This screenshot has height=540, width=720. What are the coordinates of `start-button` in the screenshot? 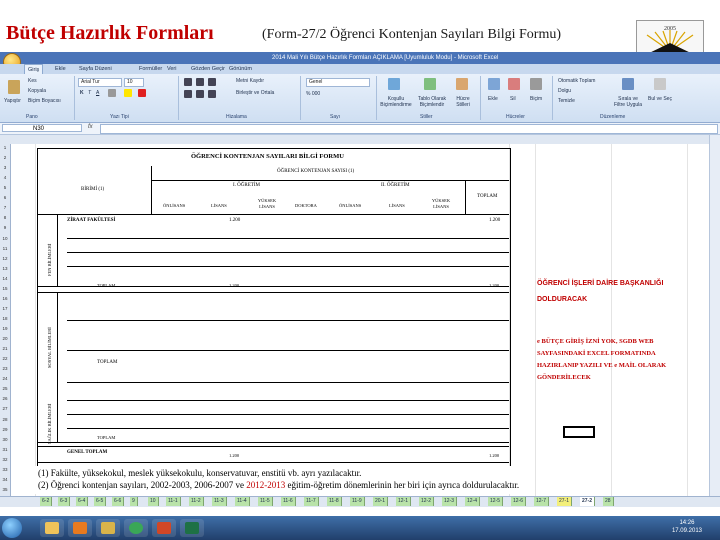 It's located at (12, 528).